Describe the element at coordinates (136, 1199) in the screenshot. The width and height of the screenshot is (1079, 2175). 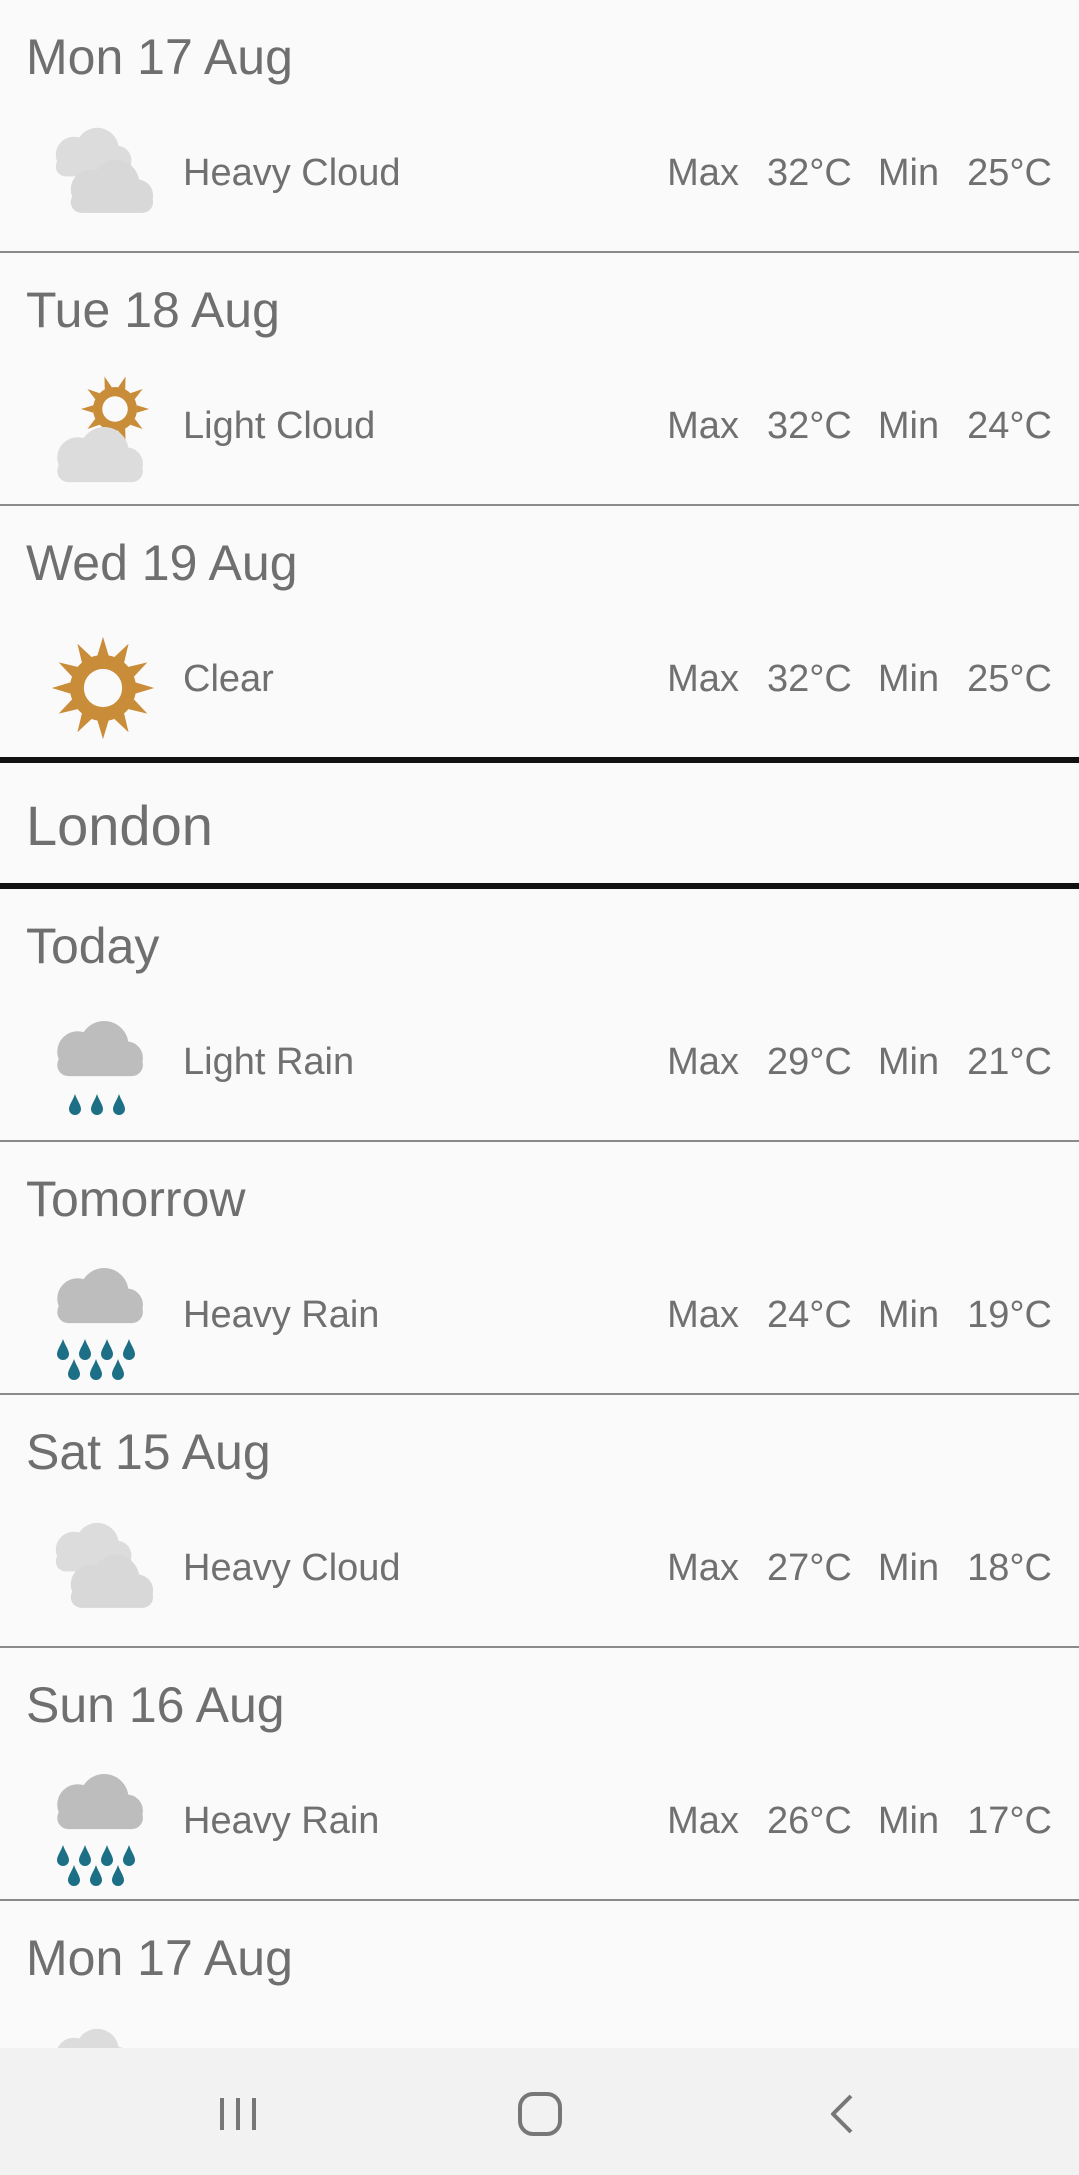
I see `day-label: Tomorrow` at that location.